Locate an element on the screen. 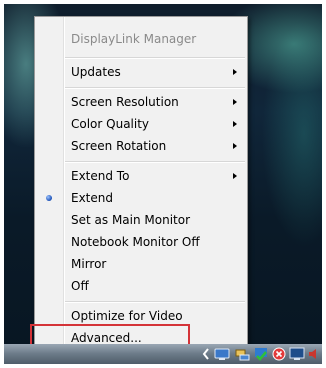  menu-item-label: Extend To is located at coordinates (100, 176).